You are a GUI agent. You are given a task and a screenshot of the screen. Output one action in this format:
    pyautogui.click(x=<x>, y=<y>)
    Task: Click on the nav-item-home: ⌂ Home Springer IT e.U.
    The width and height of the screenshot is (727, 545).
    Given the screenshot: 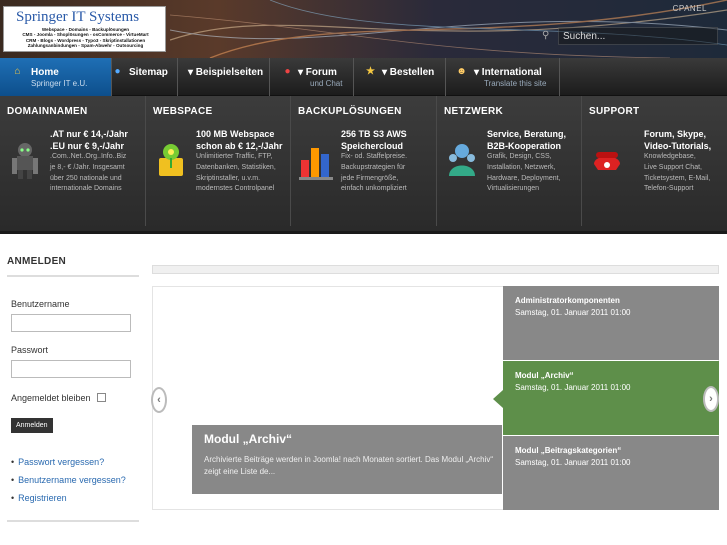 What is the action you would take?
    pyautogui.click(x=56, y=77)
    